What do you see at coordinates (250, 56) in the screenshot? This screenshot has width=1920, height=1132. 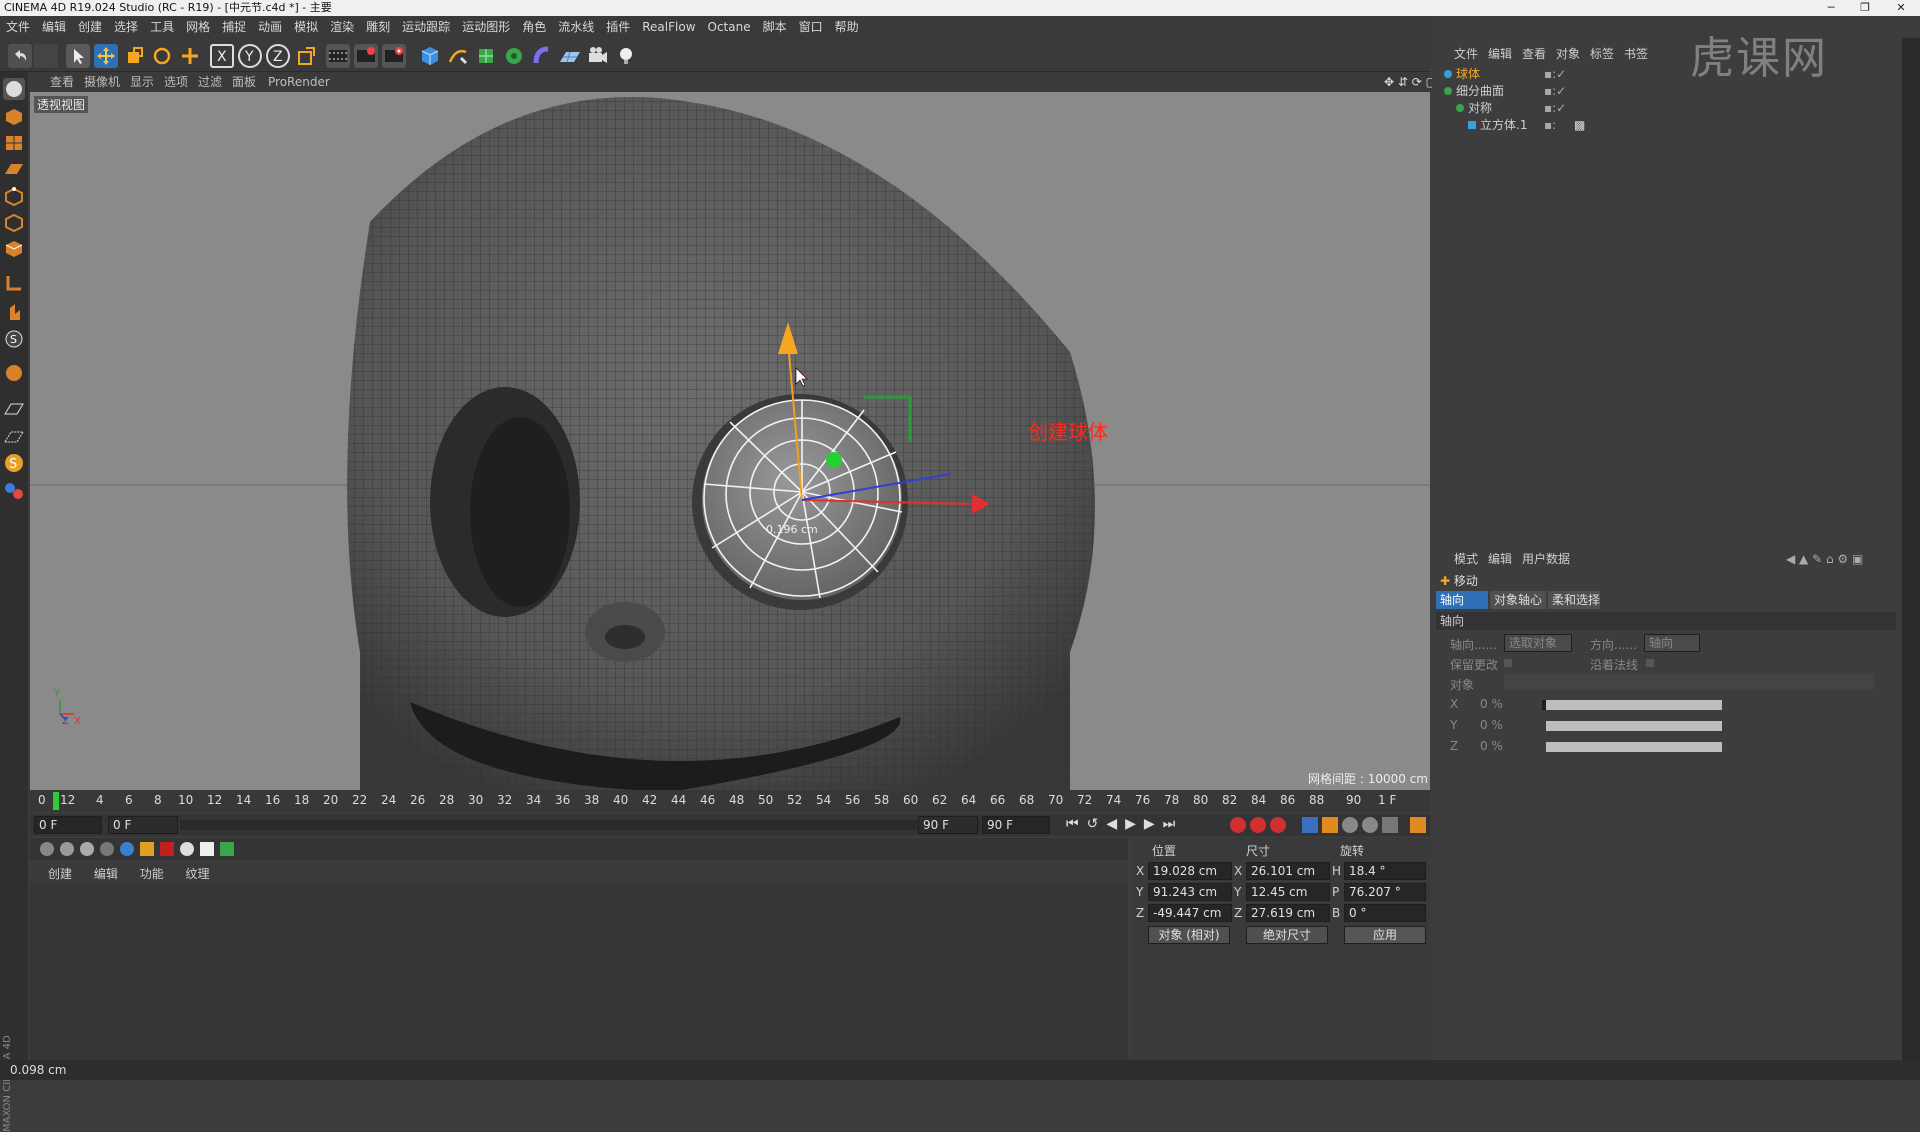 I see `y-axis-lock-icon: Y` at bounding box center [250, 56].